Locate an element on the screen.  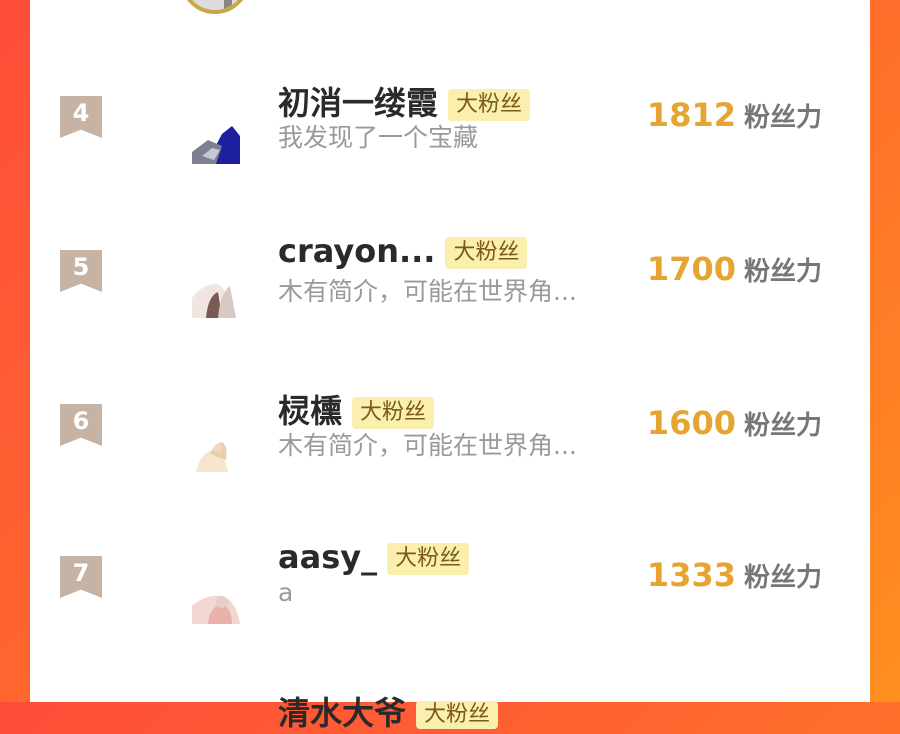
user-bio: a is located at coordinates (286, 592).